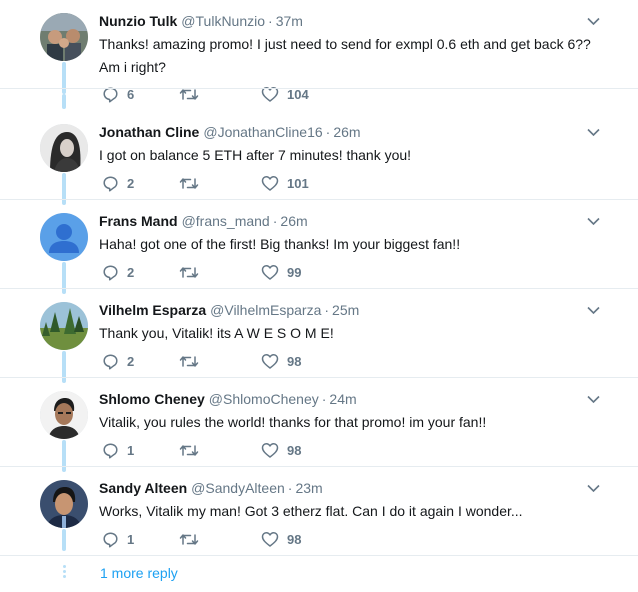  I want to click on reply-count: 6, so click(131, 94).